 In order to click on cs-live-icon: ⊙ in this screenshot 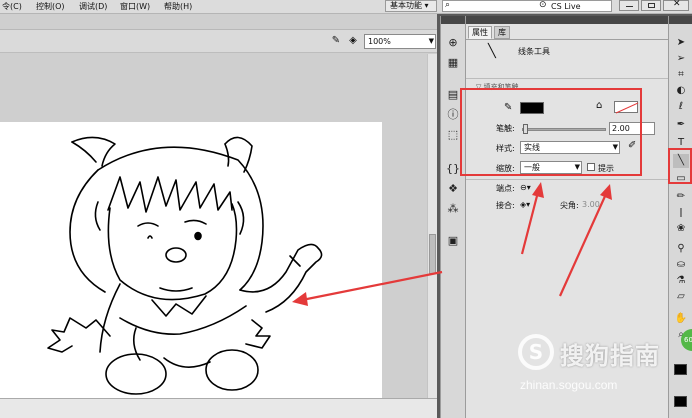, I will do `click(543, 5)`.